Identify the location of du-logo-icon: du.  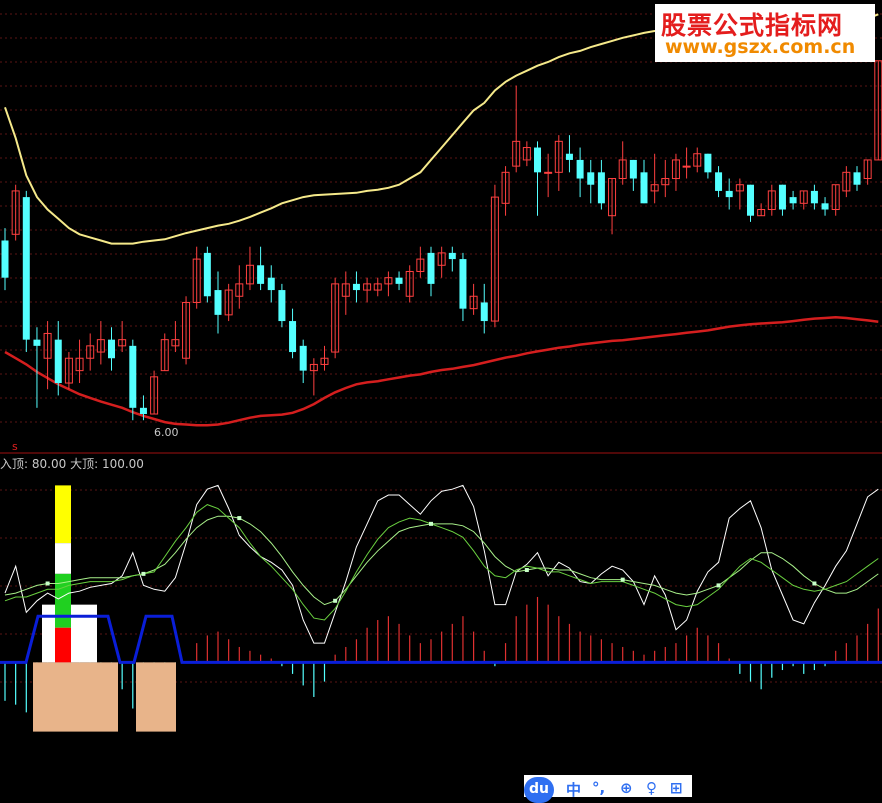
(539, 790).